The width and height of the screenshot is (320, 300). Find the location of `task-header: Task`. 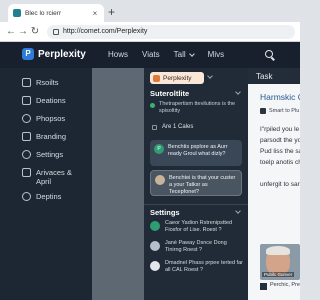

task-header: Task is located at coordinates (274, 76).